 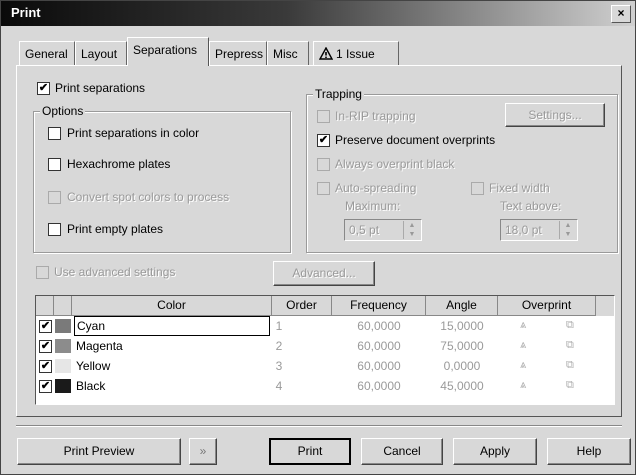 I want to click on advanced-settings-label: Use advanced settings, so click(x=115, y=272).